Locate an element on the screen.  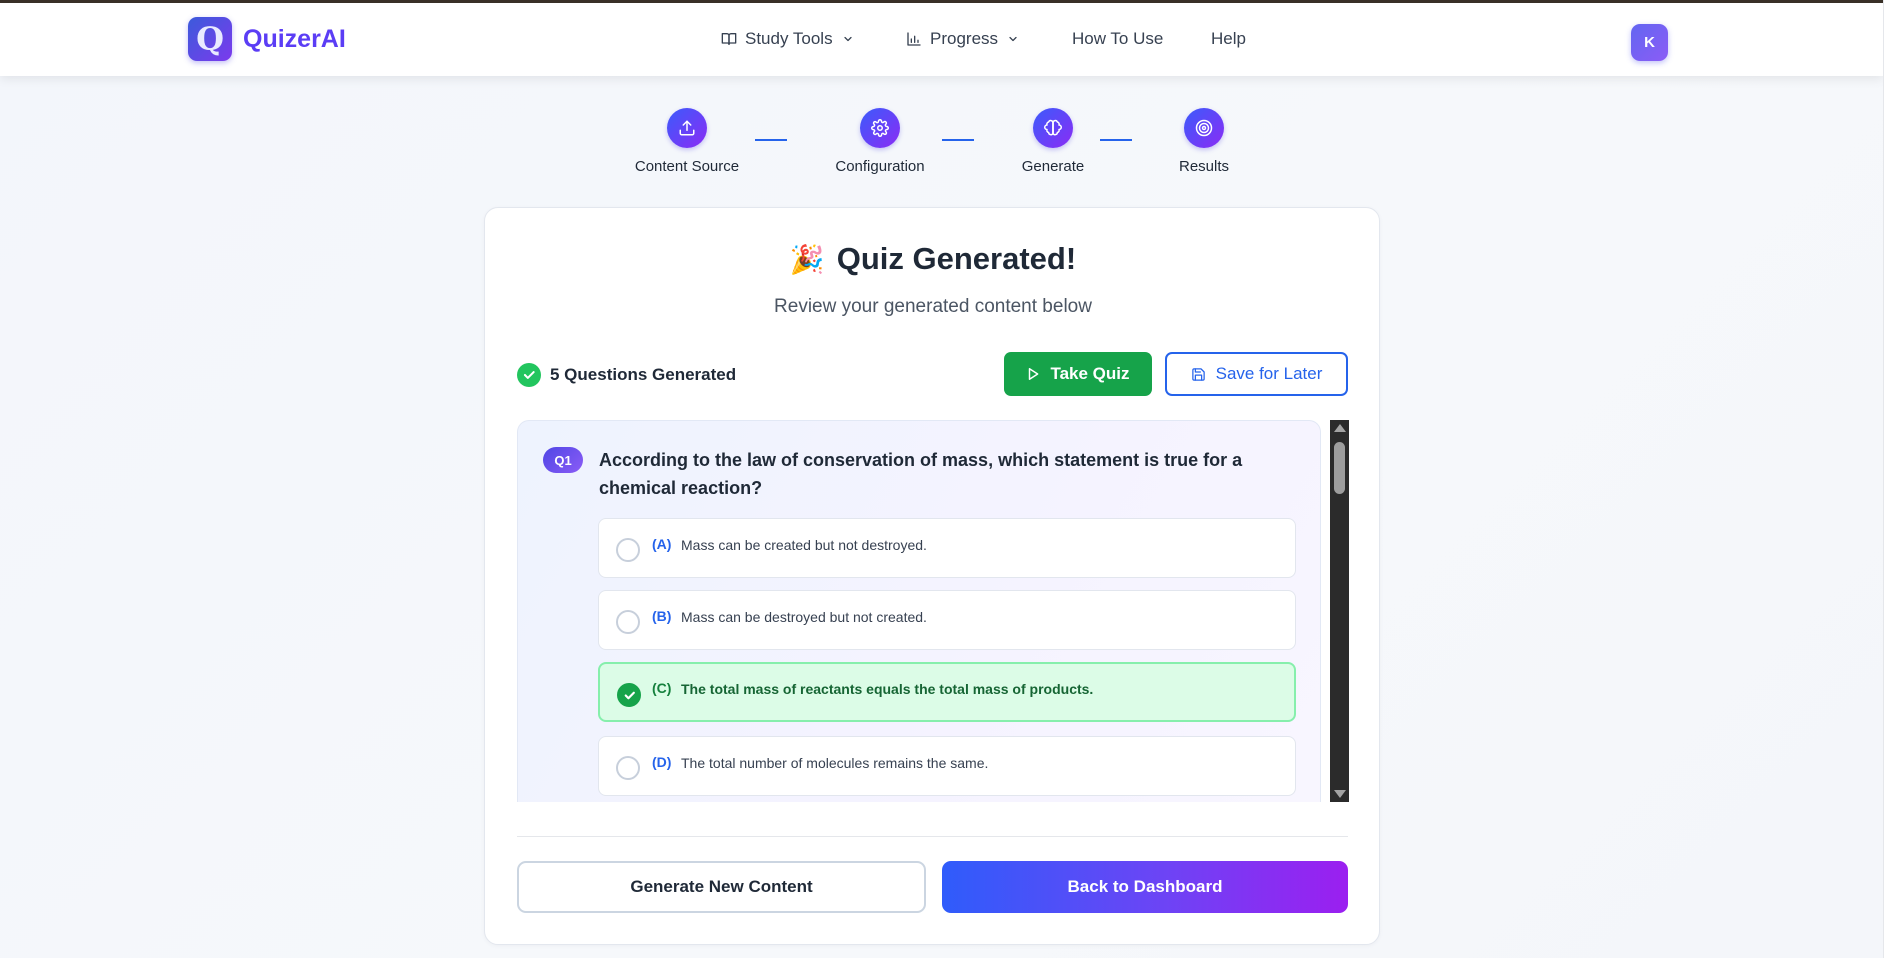
upload-icon is located at coordinates (687, 128).